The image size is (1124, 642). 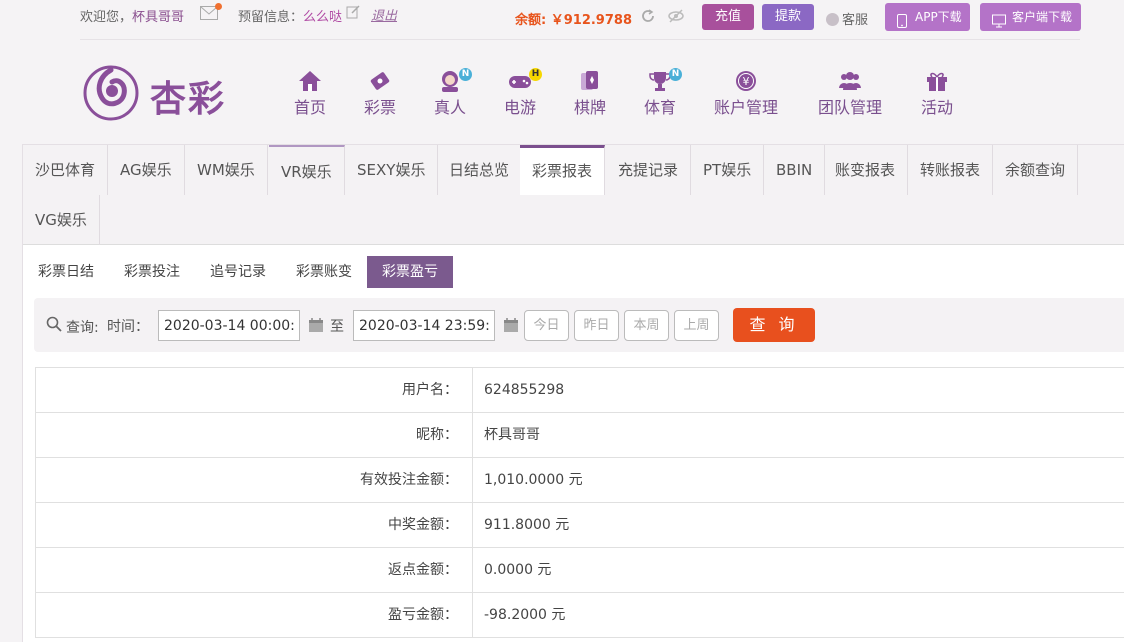 What do you see at coordinates (254, 525) in the screenshot?
I see `row-key: 中奖金额：` at bounding box center [254, 525].